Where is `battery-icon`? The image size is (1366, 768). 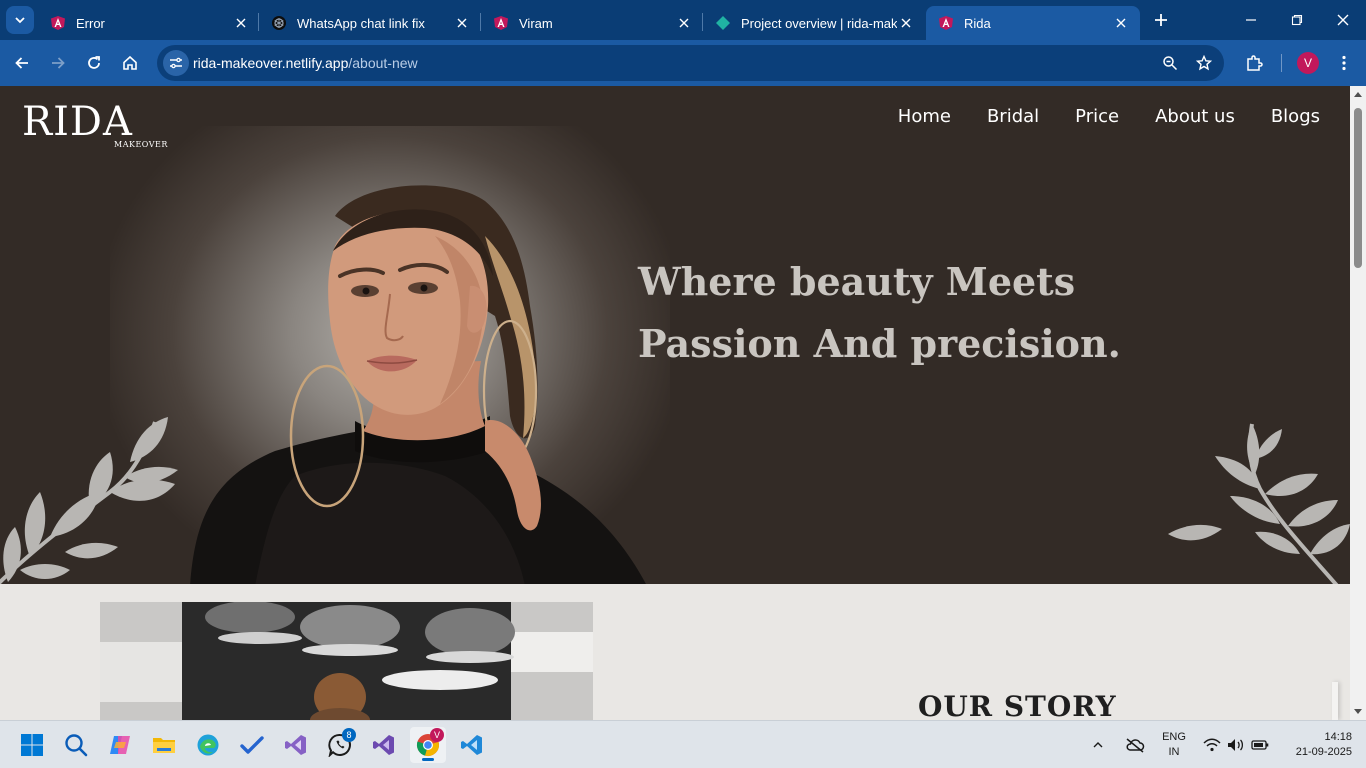
battery-icon is located at coordinates (1260, 745).